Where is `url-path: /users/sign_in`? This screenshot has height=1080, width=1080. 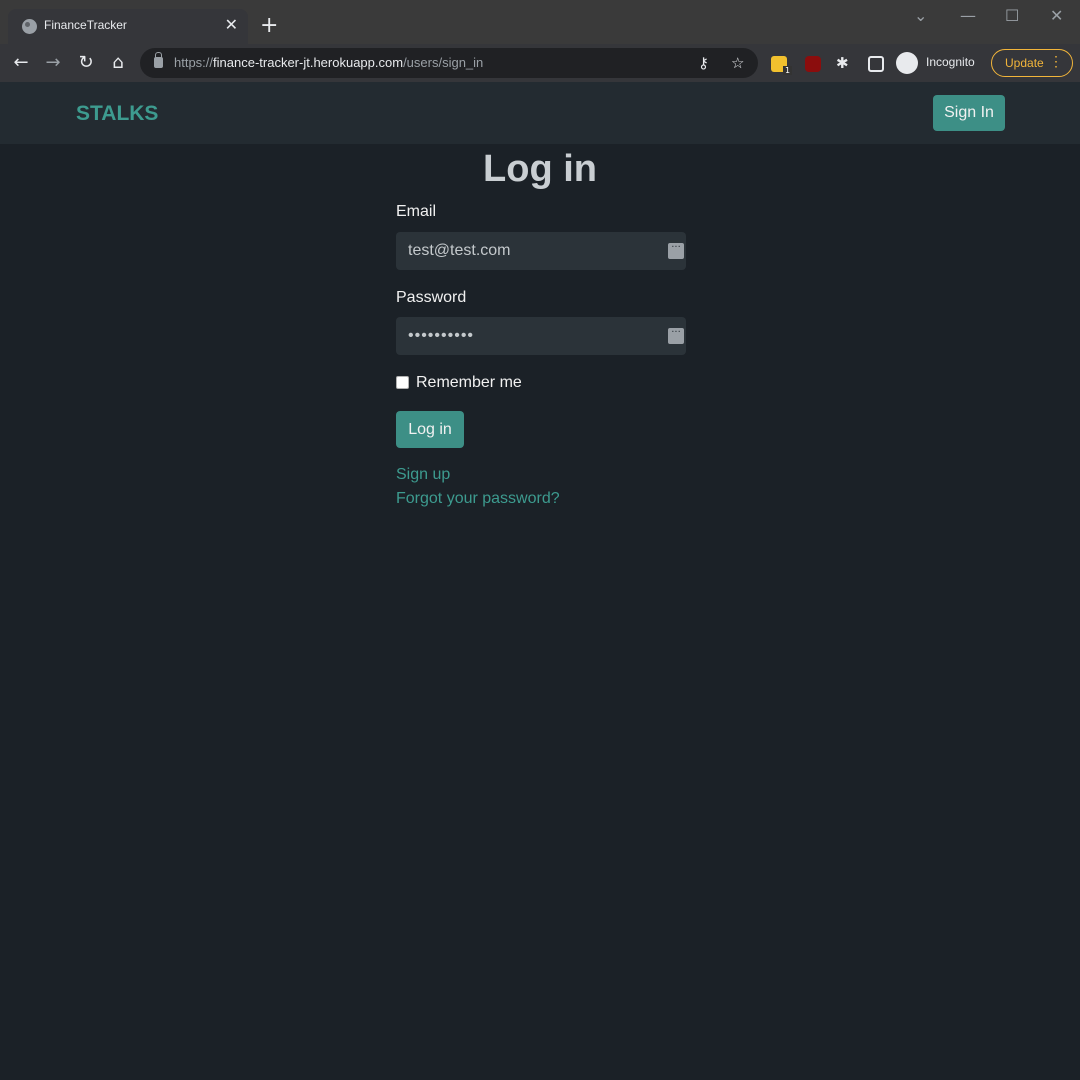 url-path: /users/sign_in is located at coordinates (443, 62).